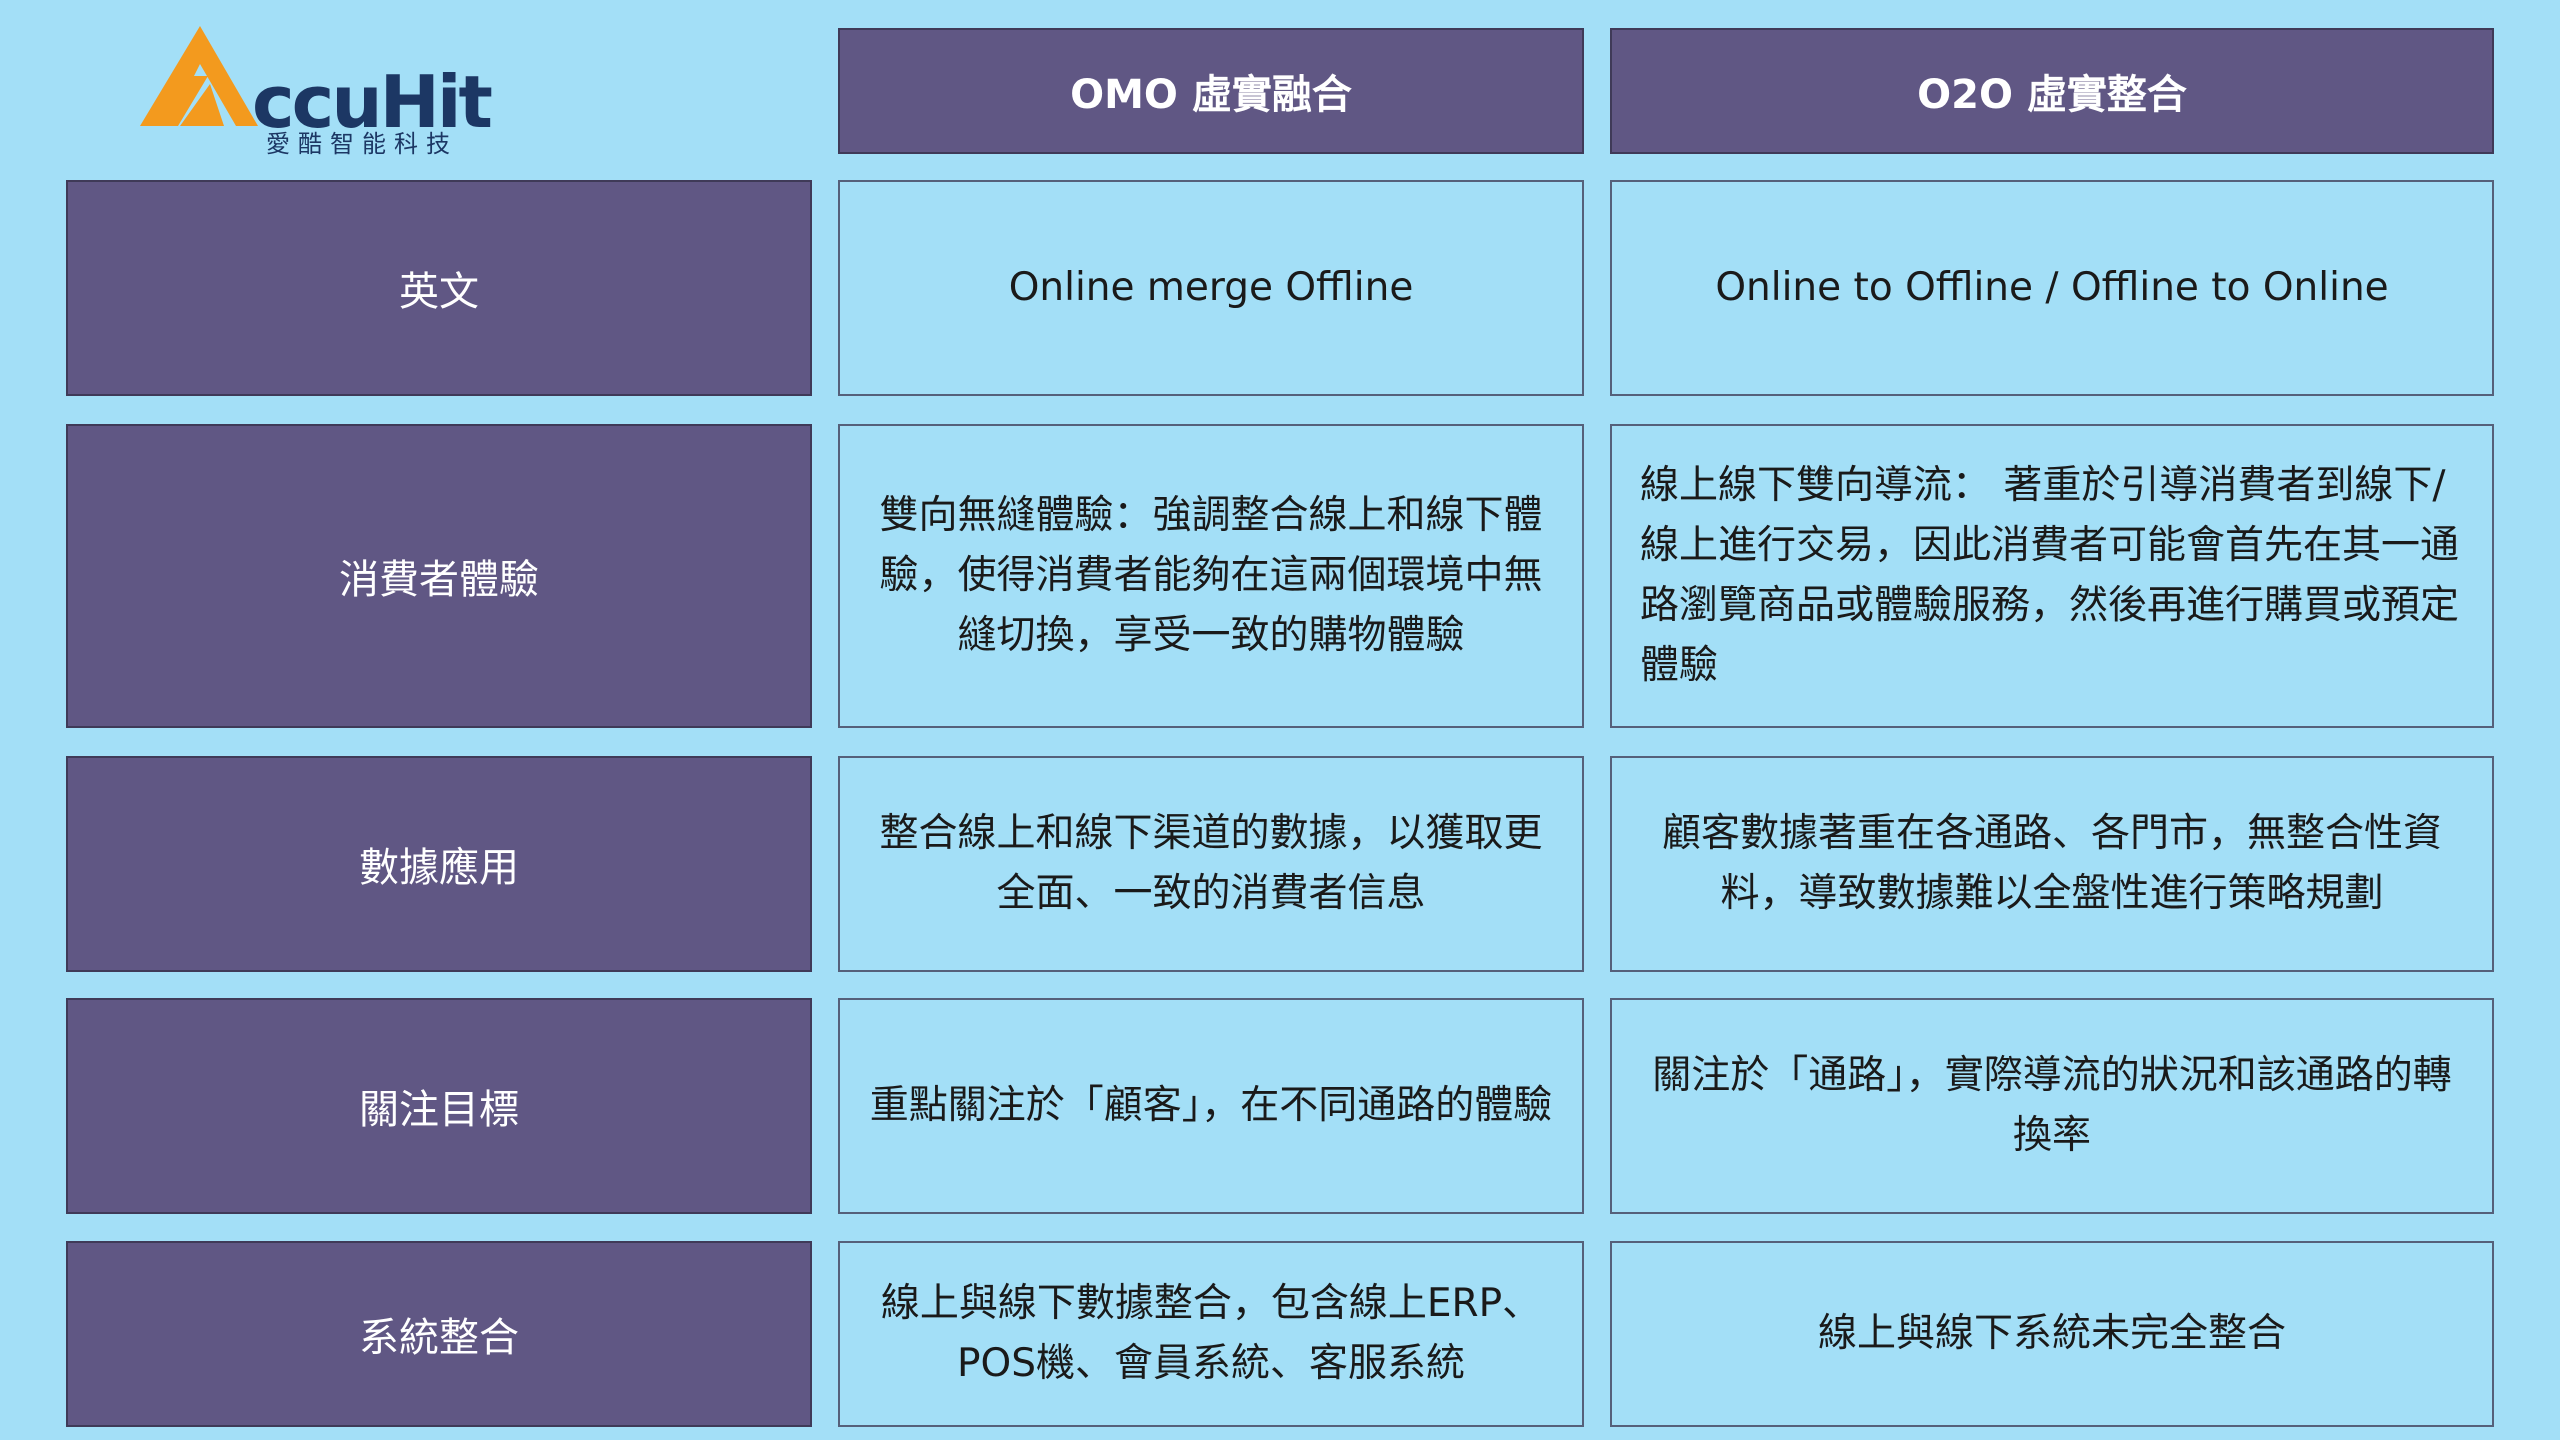  Describe the element at coordinates (439, 288) in the screenshot. I see `row-label-english: 英文` at that location.